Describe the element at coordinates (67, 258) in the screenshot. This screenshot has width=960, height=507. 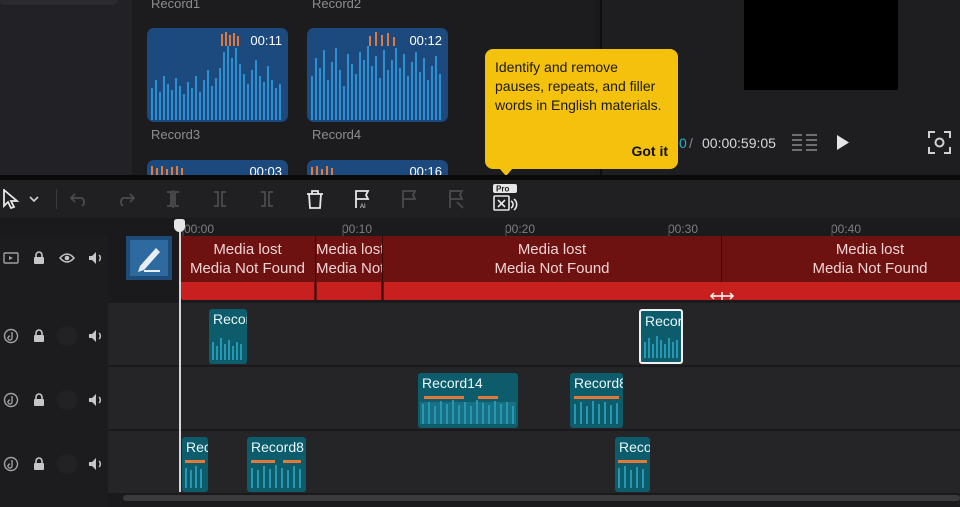
I see `eye-icon` at that location.